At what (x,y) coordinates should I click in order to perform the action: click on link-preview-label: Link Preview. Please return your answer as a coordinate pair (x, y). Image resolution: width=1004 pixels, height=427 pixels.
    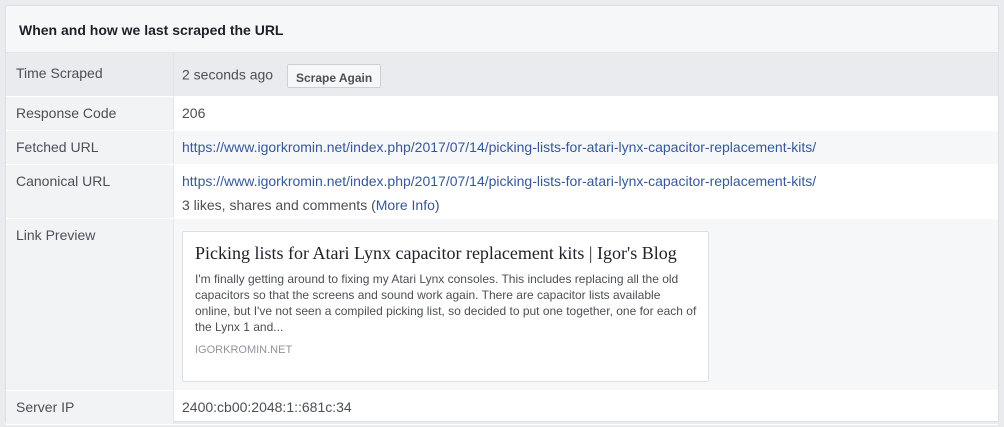
    Looking at the image, I should click on (90, 304).